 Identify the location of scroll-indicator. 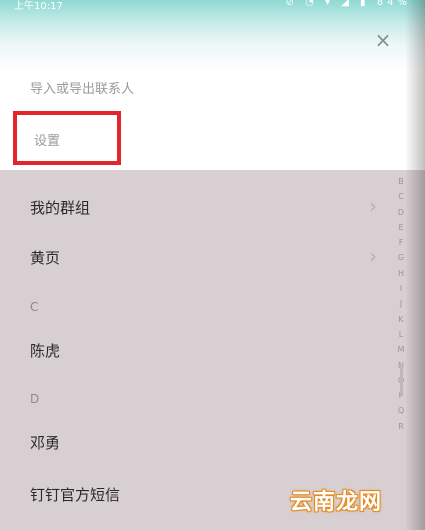
(401, 380).